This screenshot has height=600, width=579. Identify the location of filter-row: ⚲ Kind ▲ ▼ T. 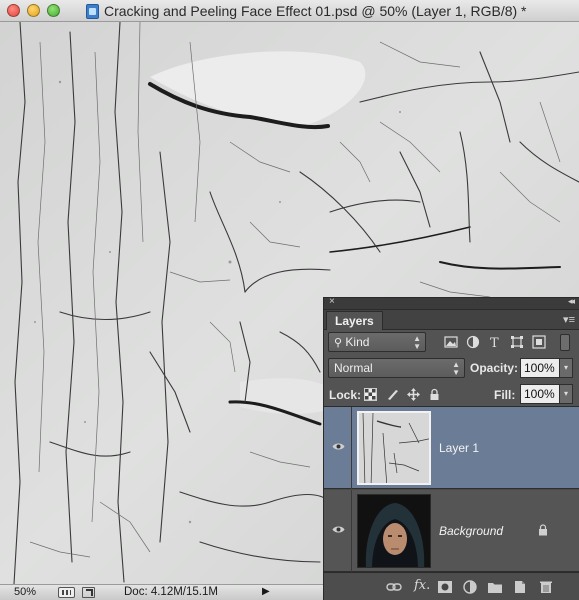
(451, 343).